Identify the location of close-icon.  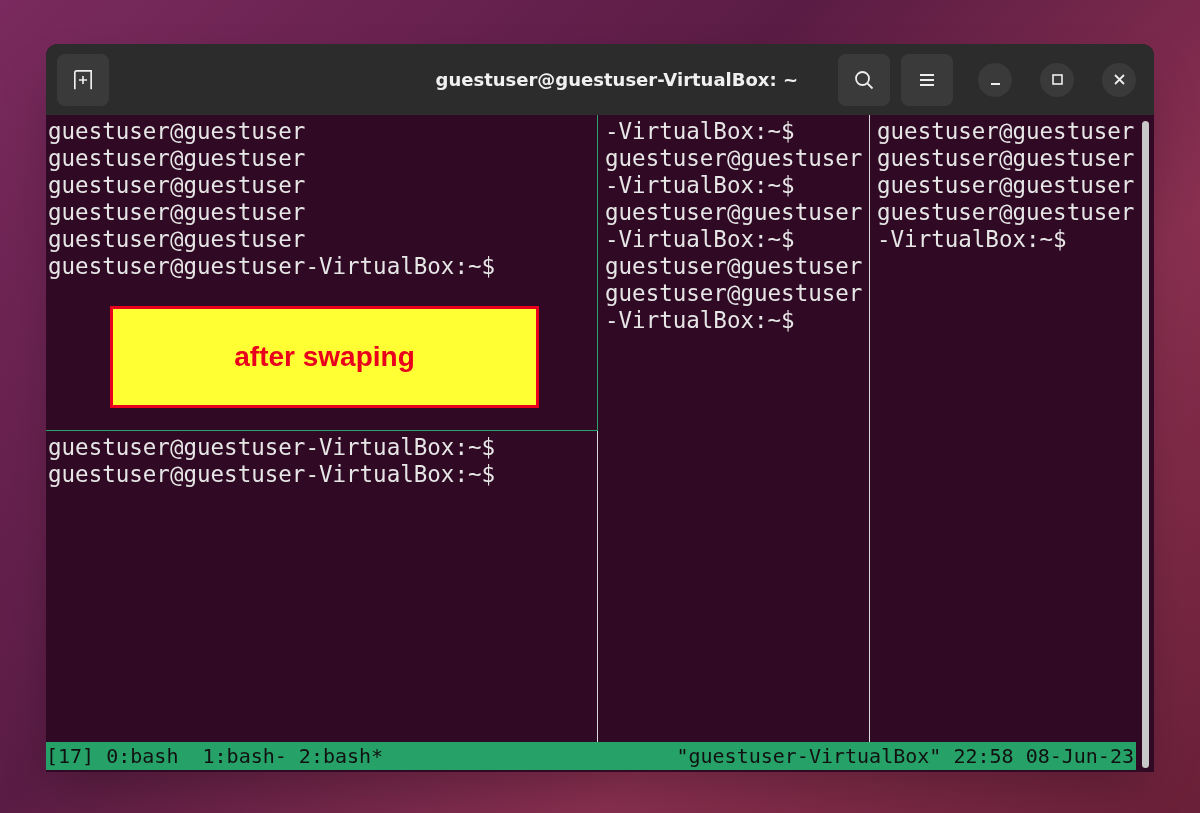
(1119, 79).